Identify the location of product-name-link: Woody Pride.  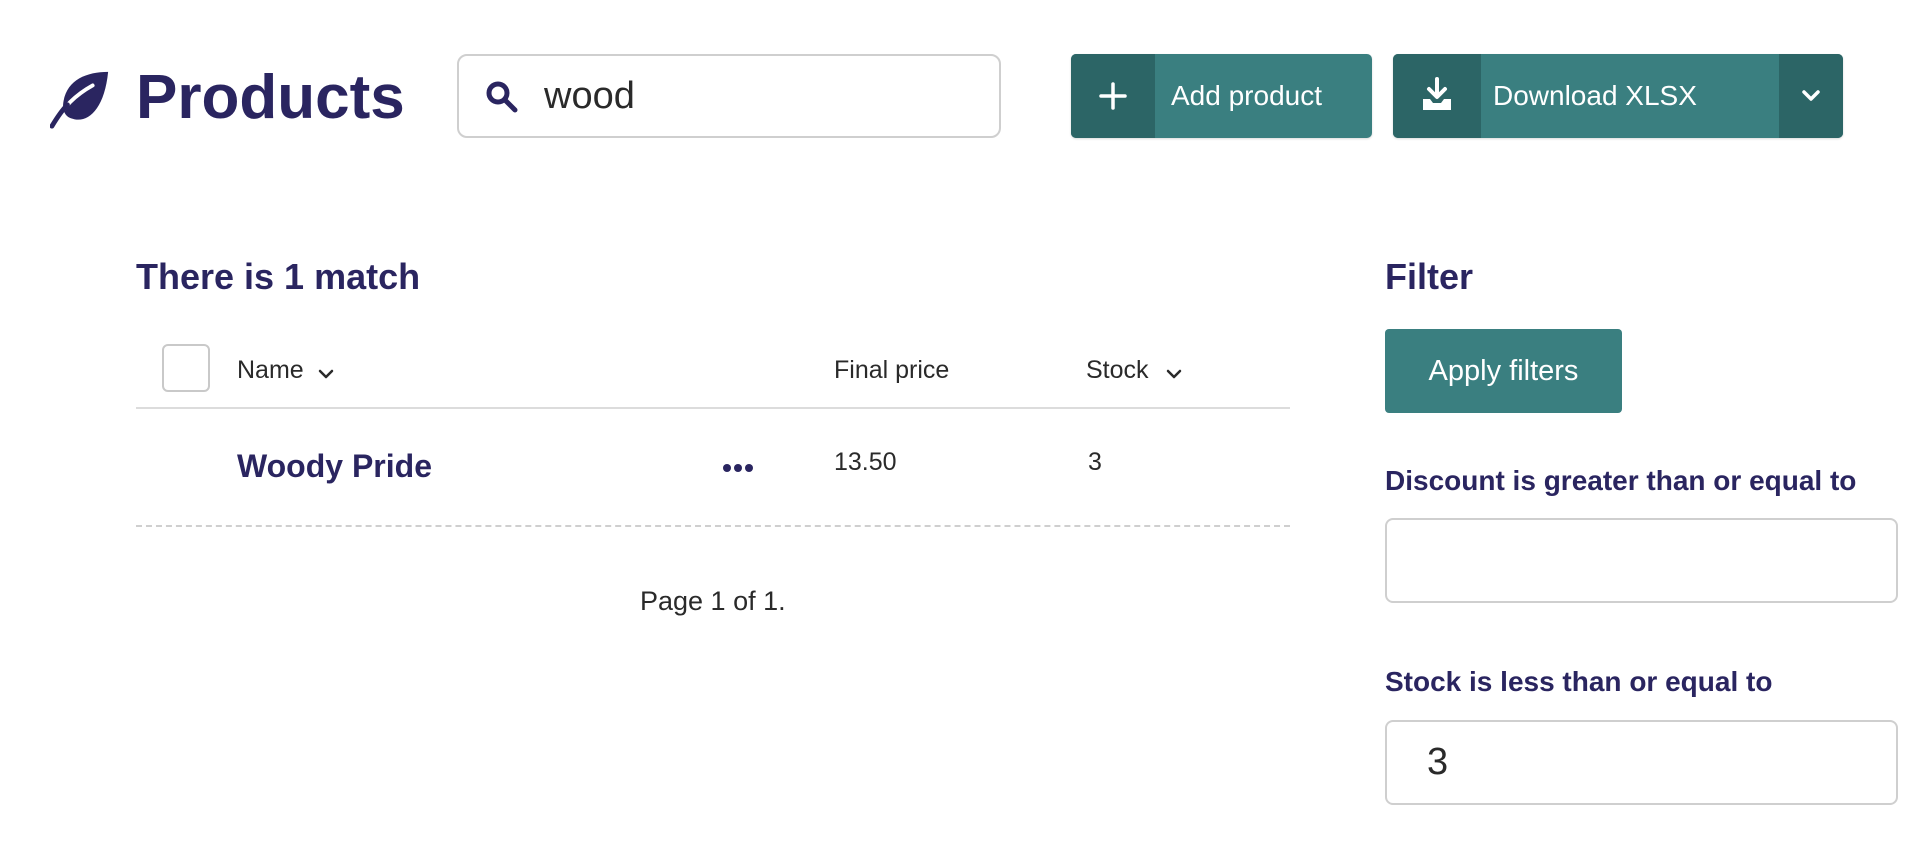
(334, 466).